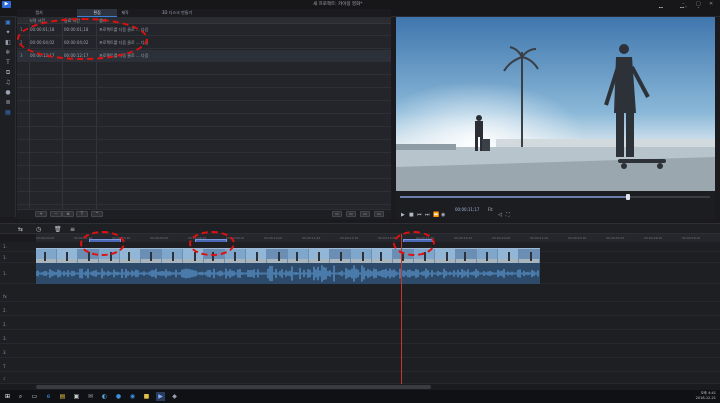 This screenshot has width=720, height=403. I want to click on file-explorer-icon: ▤, so click(62, 396).